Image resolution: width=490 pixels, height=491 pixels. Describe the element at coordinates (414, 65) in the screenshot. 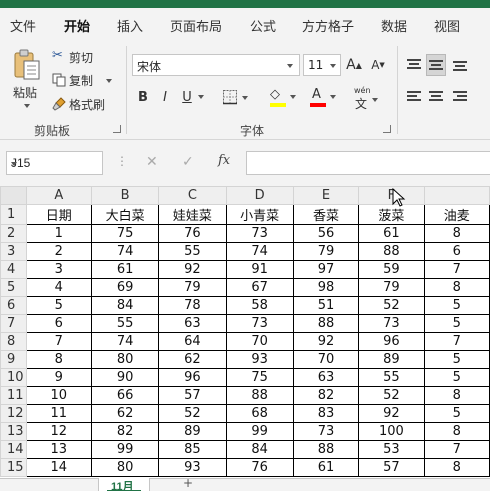

I see `align-top-button` at that location.